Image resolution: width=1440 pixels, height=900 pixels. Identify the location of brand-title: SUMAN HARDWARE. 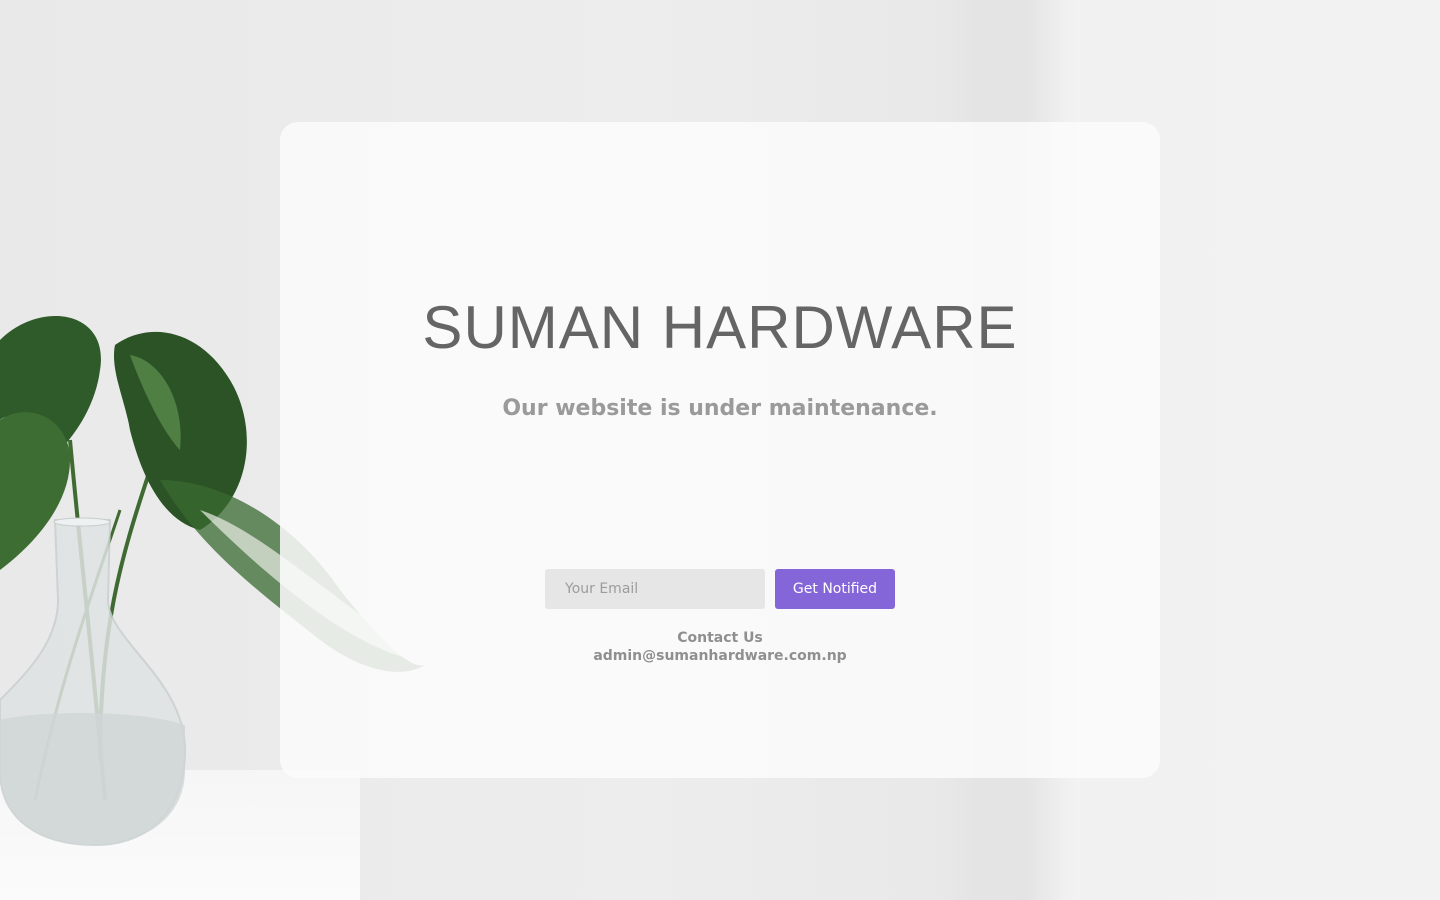
(720, 327).